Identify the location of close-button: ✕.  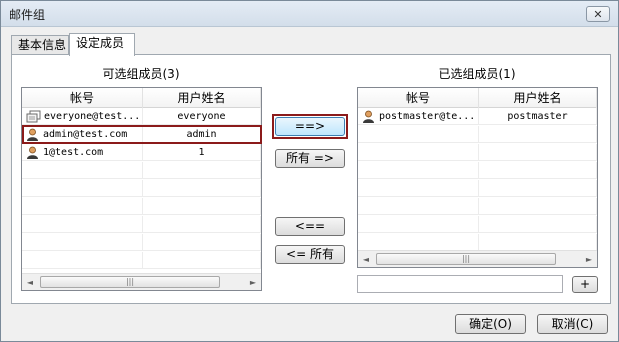
(598, 14).